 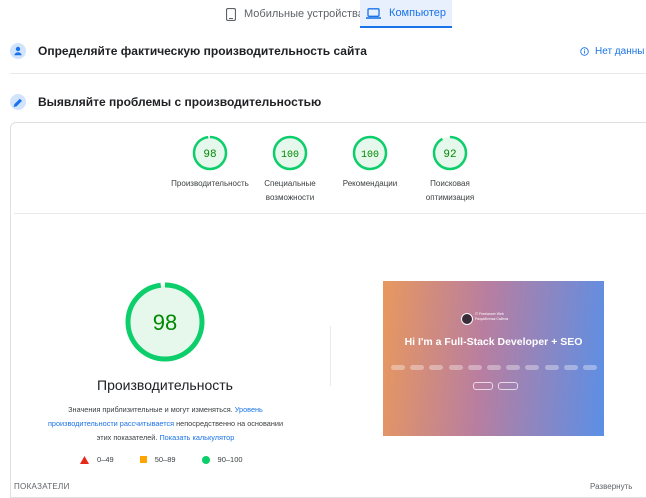 I want to click on performance-title: Производительность, so click(x=165, y=385).